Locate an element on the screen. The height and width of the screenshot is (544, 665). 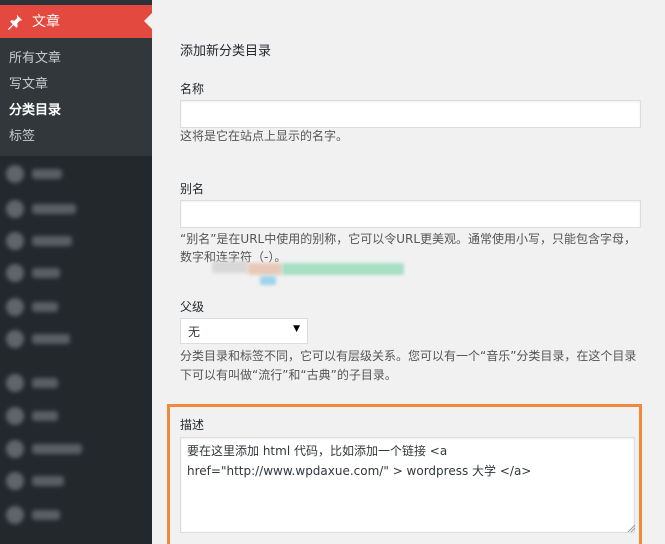
parent-help-line-2: 下可以有叫做“流行”和“古典”的子目录。 is located at coordinates (288, 375).